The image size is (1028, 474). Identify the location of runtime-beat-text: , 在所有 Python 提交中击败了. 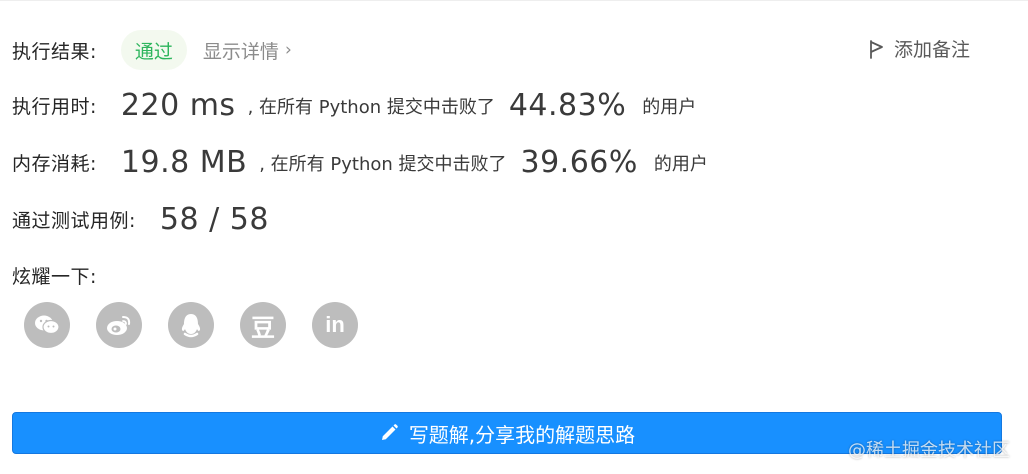
(371, 107).